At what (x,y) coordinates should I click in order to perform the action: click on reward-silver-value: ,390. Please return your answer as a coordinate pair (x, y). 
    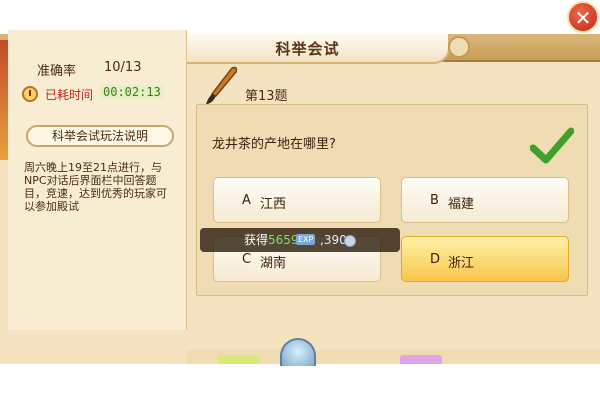
    Looking at the image, I should click on (333, 240).